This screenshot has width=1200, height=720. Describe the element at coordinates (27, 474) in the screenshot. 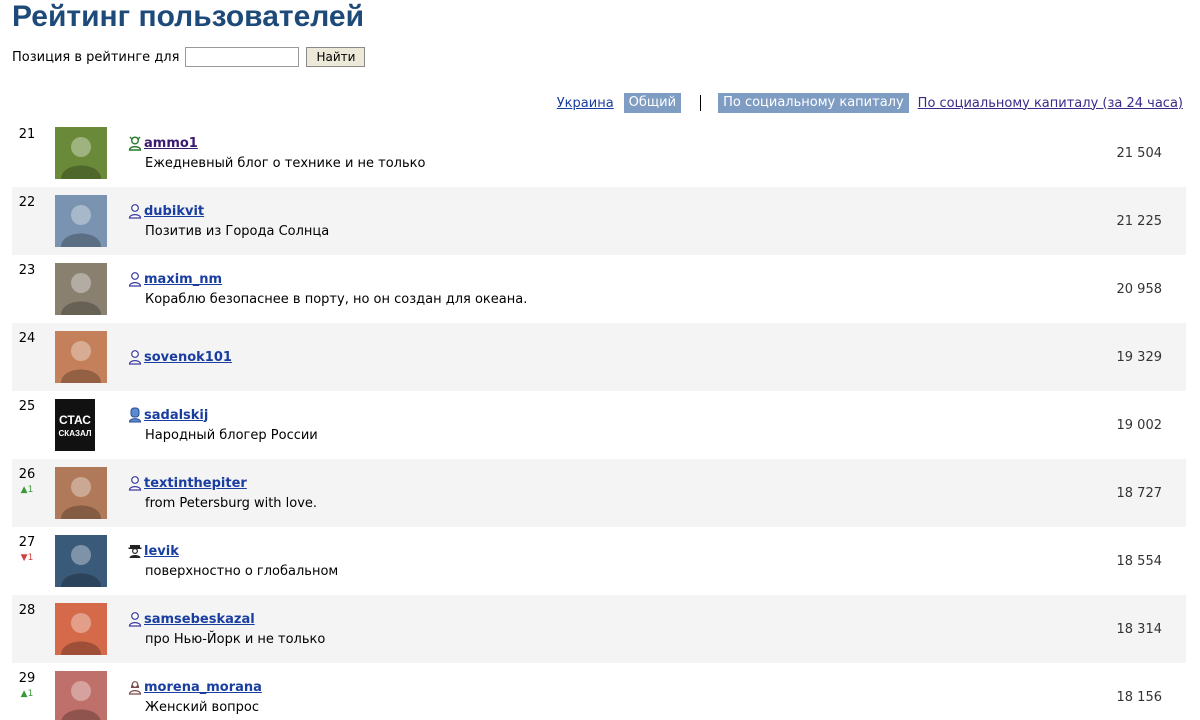

I see `rank-number: 26` at that location.